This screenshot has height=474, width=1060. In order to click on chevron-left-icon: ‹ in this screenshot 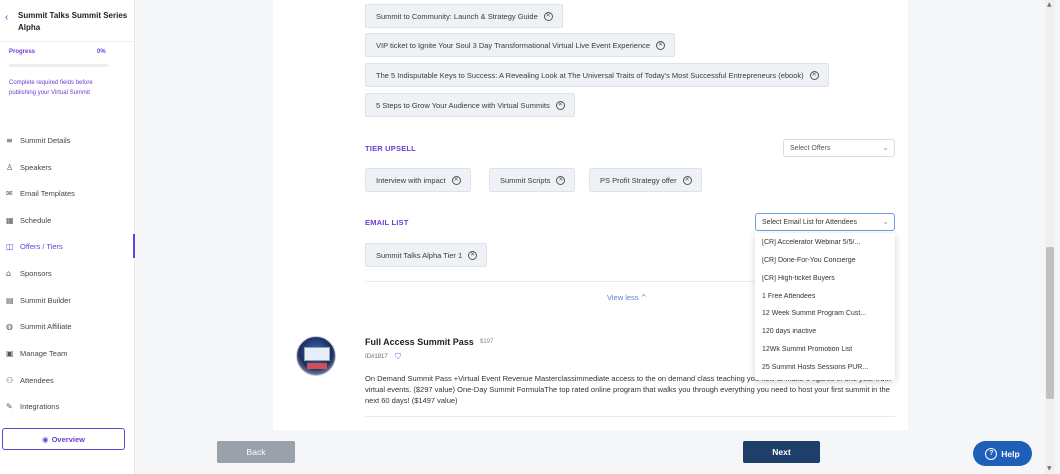, I will do `click(6, 17)`.